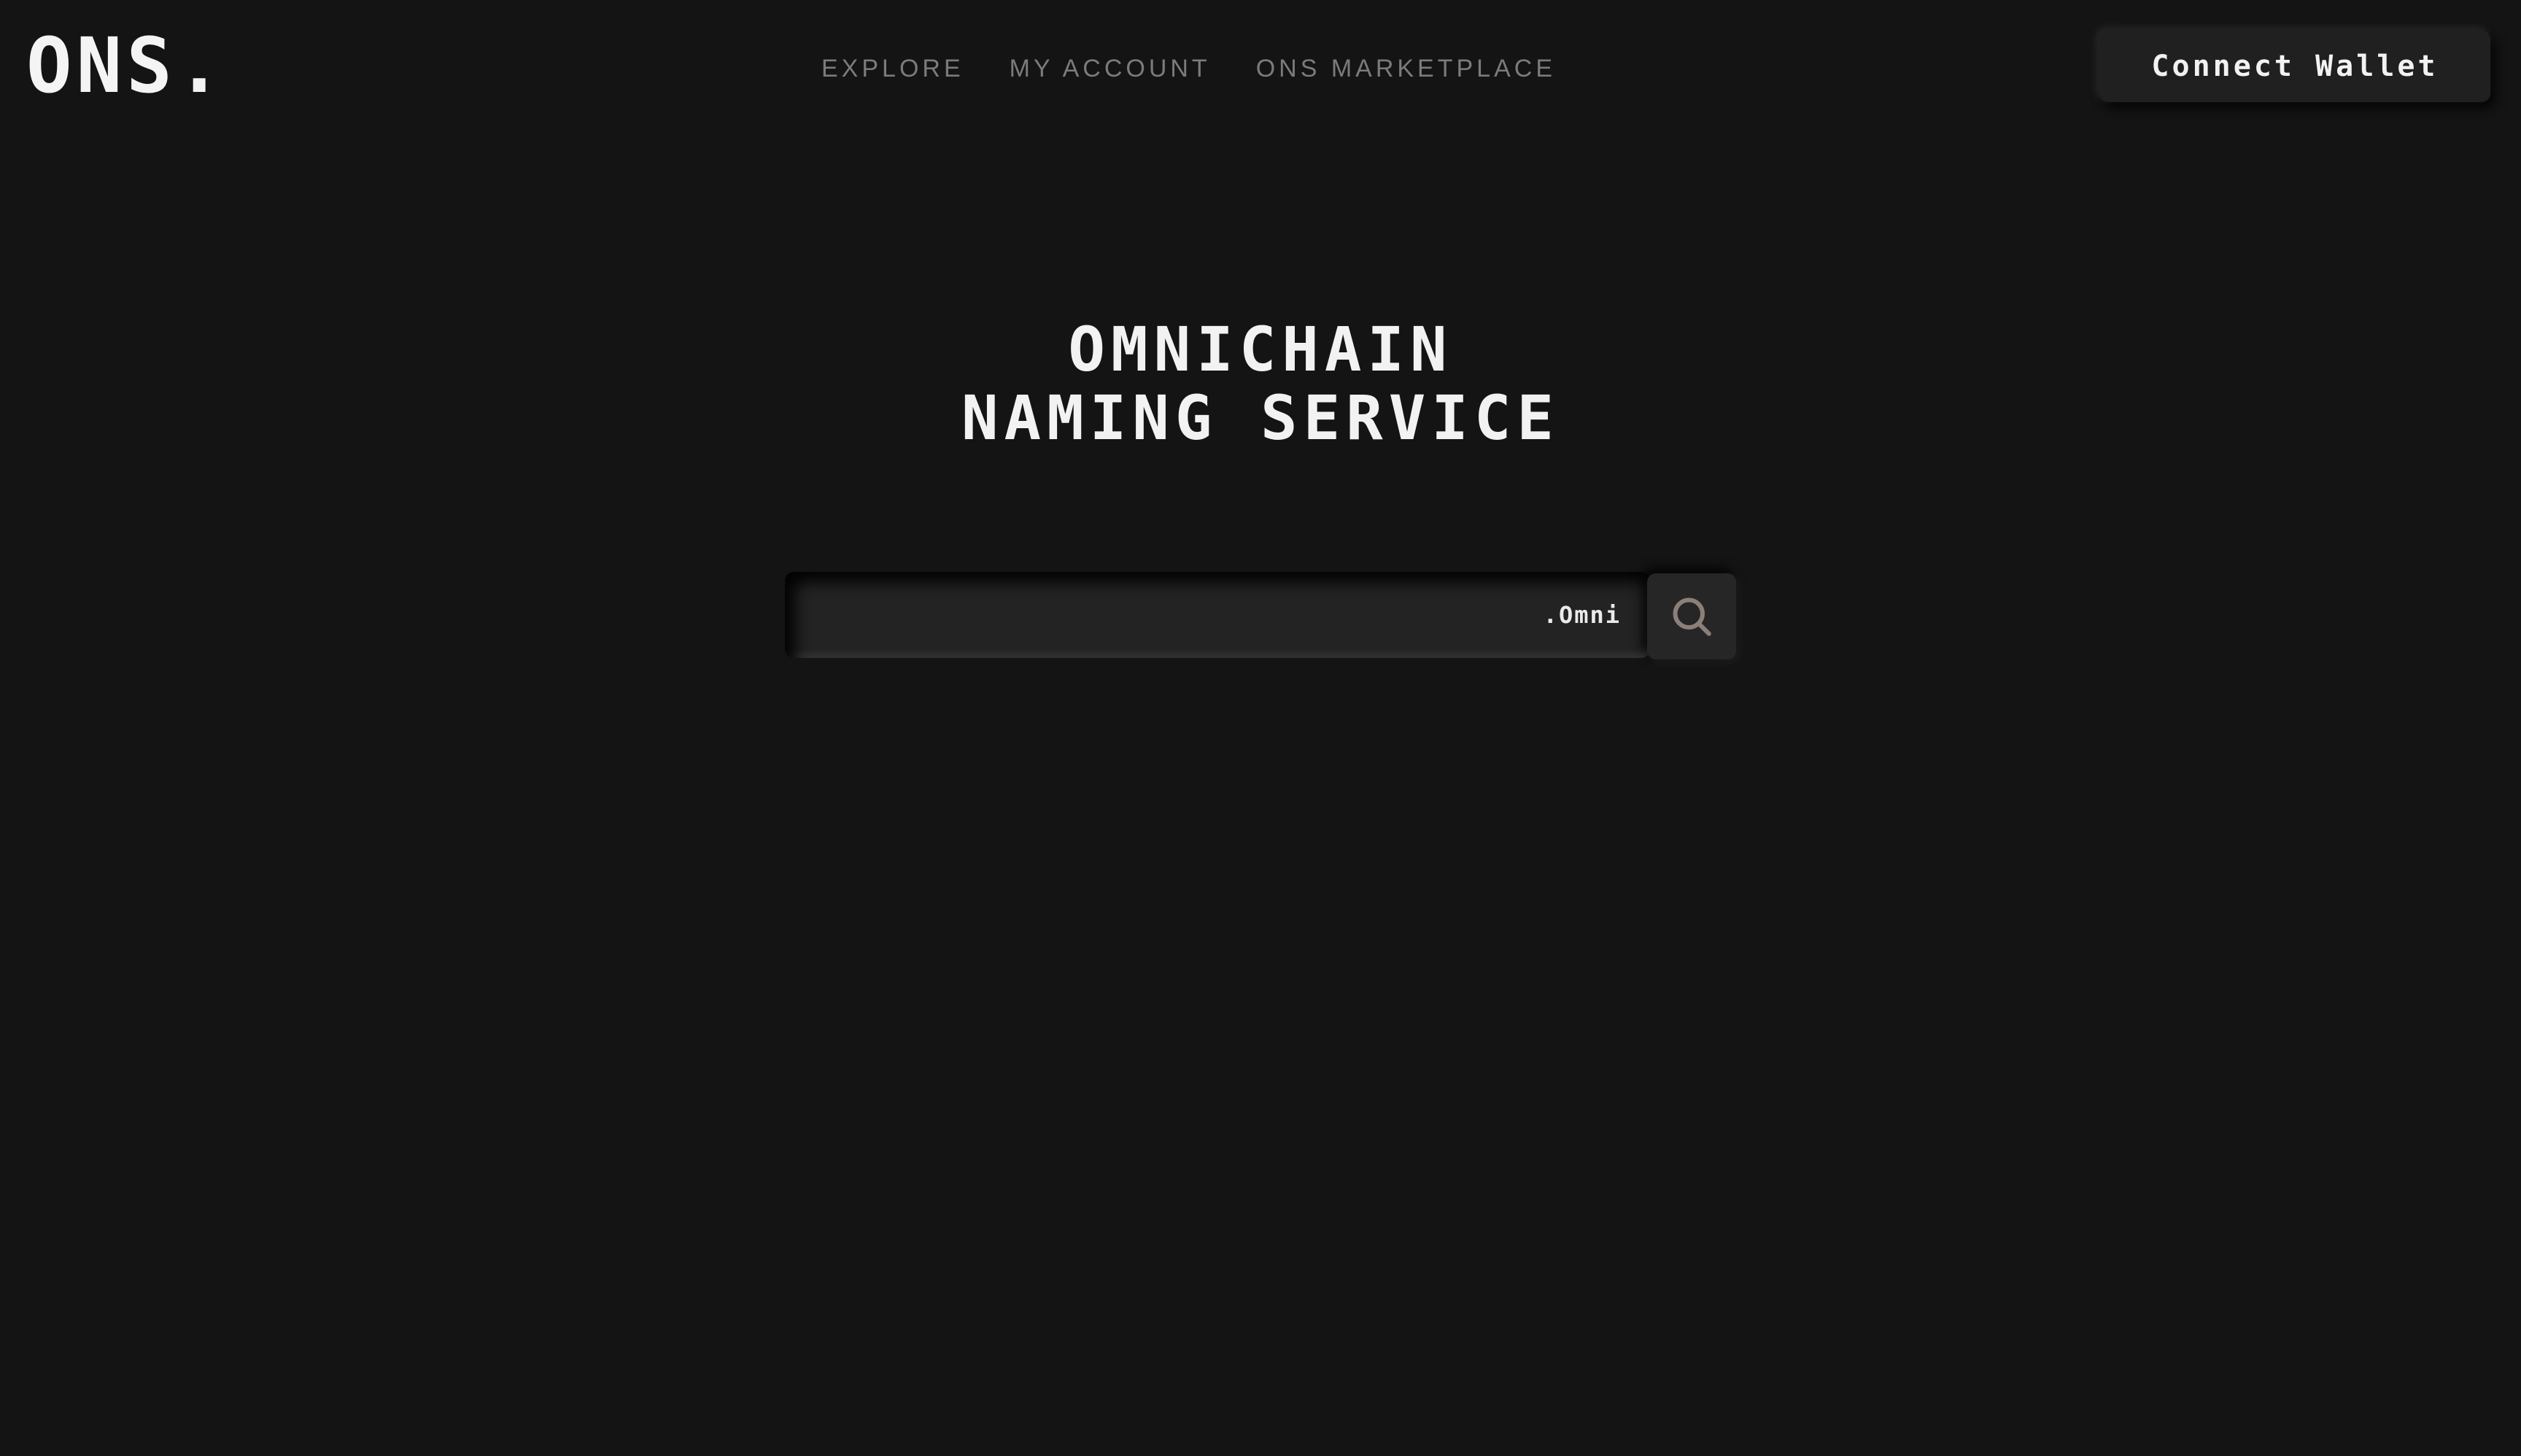 Image resolution: width=2521 pixels, height=1456 pixels. What do you see at coordinates (1260, 418) in the screenshot?
I see `page-title-line-2: NAMING SERVICE` at bounding box center [1260, 418].